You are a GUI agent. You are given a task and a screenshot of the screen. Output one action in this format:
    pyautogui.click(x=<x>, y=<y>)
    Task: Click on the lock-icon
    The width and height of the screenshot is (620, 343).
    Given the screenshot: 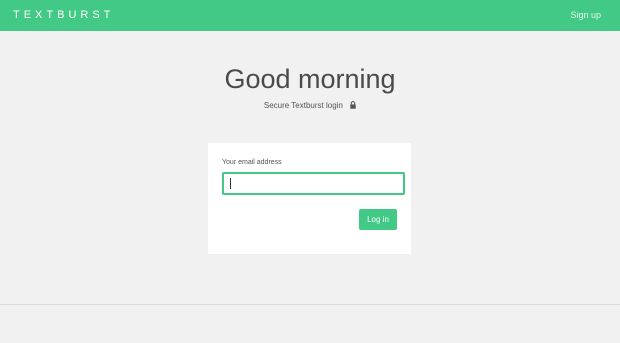 What is the action you would take?
    pyautogui.click(x=353, y=106)
    